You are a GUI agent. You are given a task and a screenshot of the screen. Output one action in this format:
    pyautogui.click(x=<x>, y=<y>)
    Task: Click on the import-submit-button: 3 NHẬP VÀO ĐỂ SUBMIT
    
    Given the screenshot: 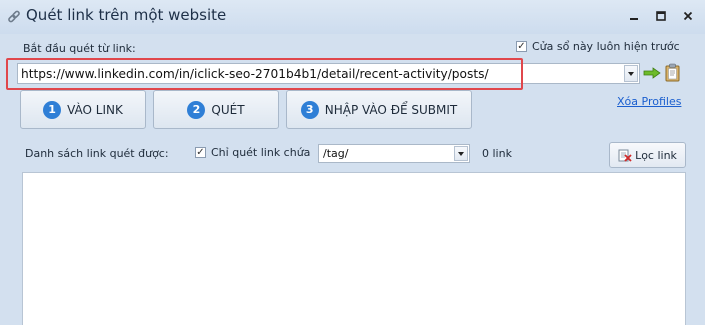 What is the action you would take?
    pyautogui.click(x=379, y=109)
    